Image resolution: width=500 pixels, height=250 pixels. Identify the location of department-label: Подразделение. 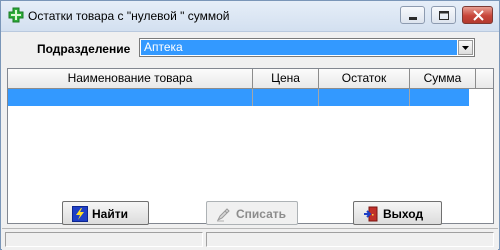
(84, 49).